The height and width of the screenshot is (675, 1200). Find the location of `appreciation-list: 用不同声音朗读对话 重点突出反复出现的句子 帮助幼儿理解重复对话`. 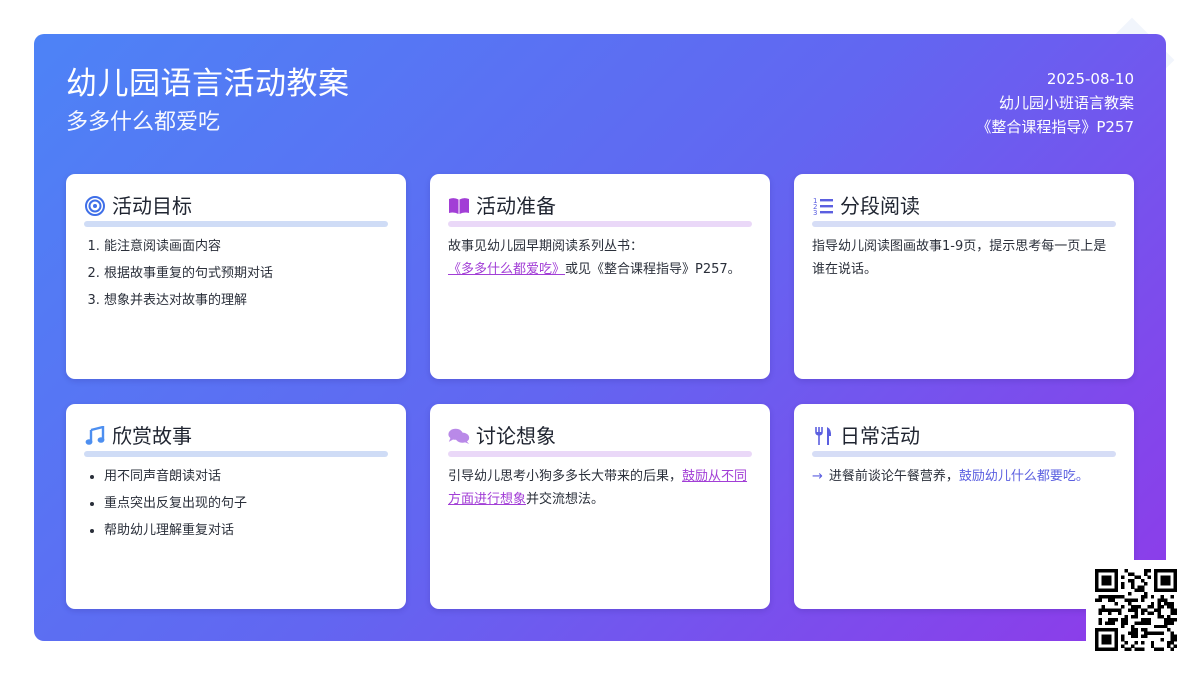

appreciation-list: 用不同声音朗读对话 重点突出反复出现的句子 帮助幼儿理解重复对话 is located at coordinates (236, 503).